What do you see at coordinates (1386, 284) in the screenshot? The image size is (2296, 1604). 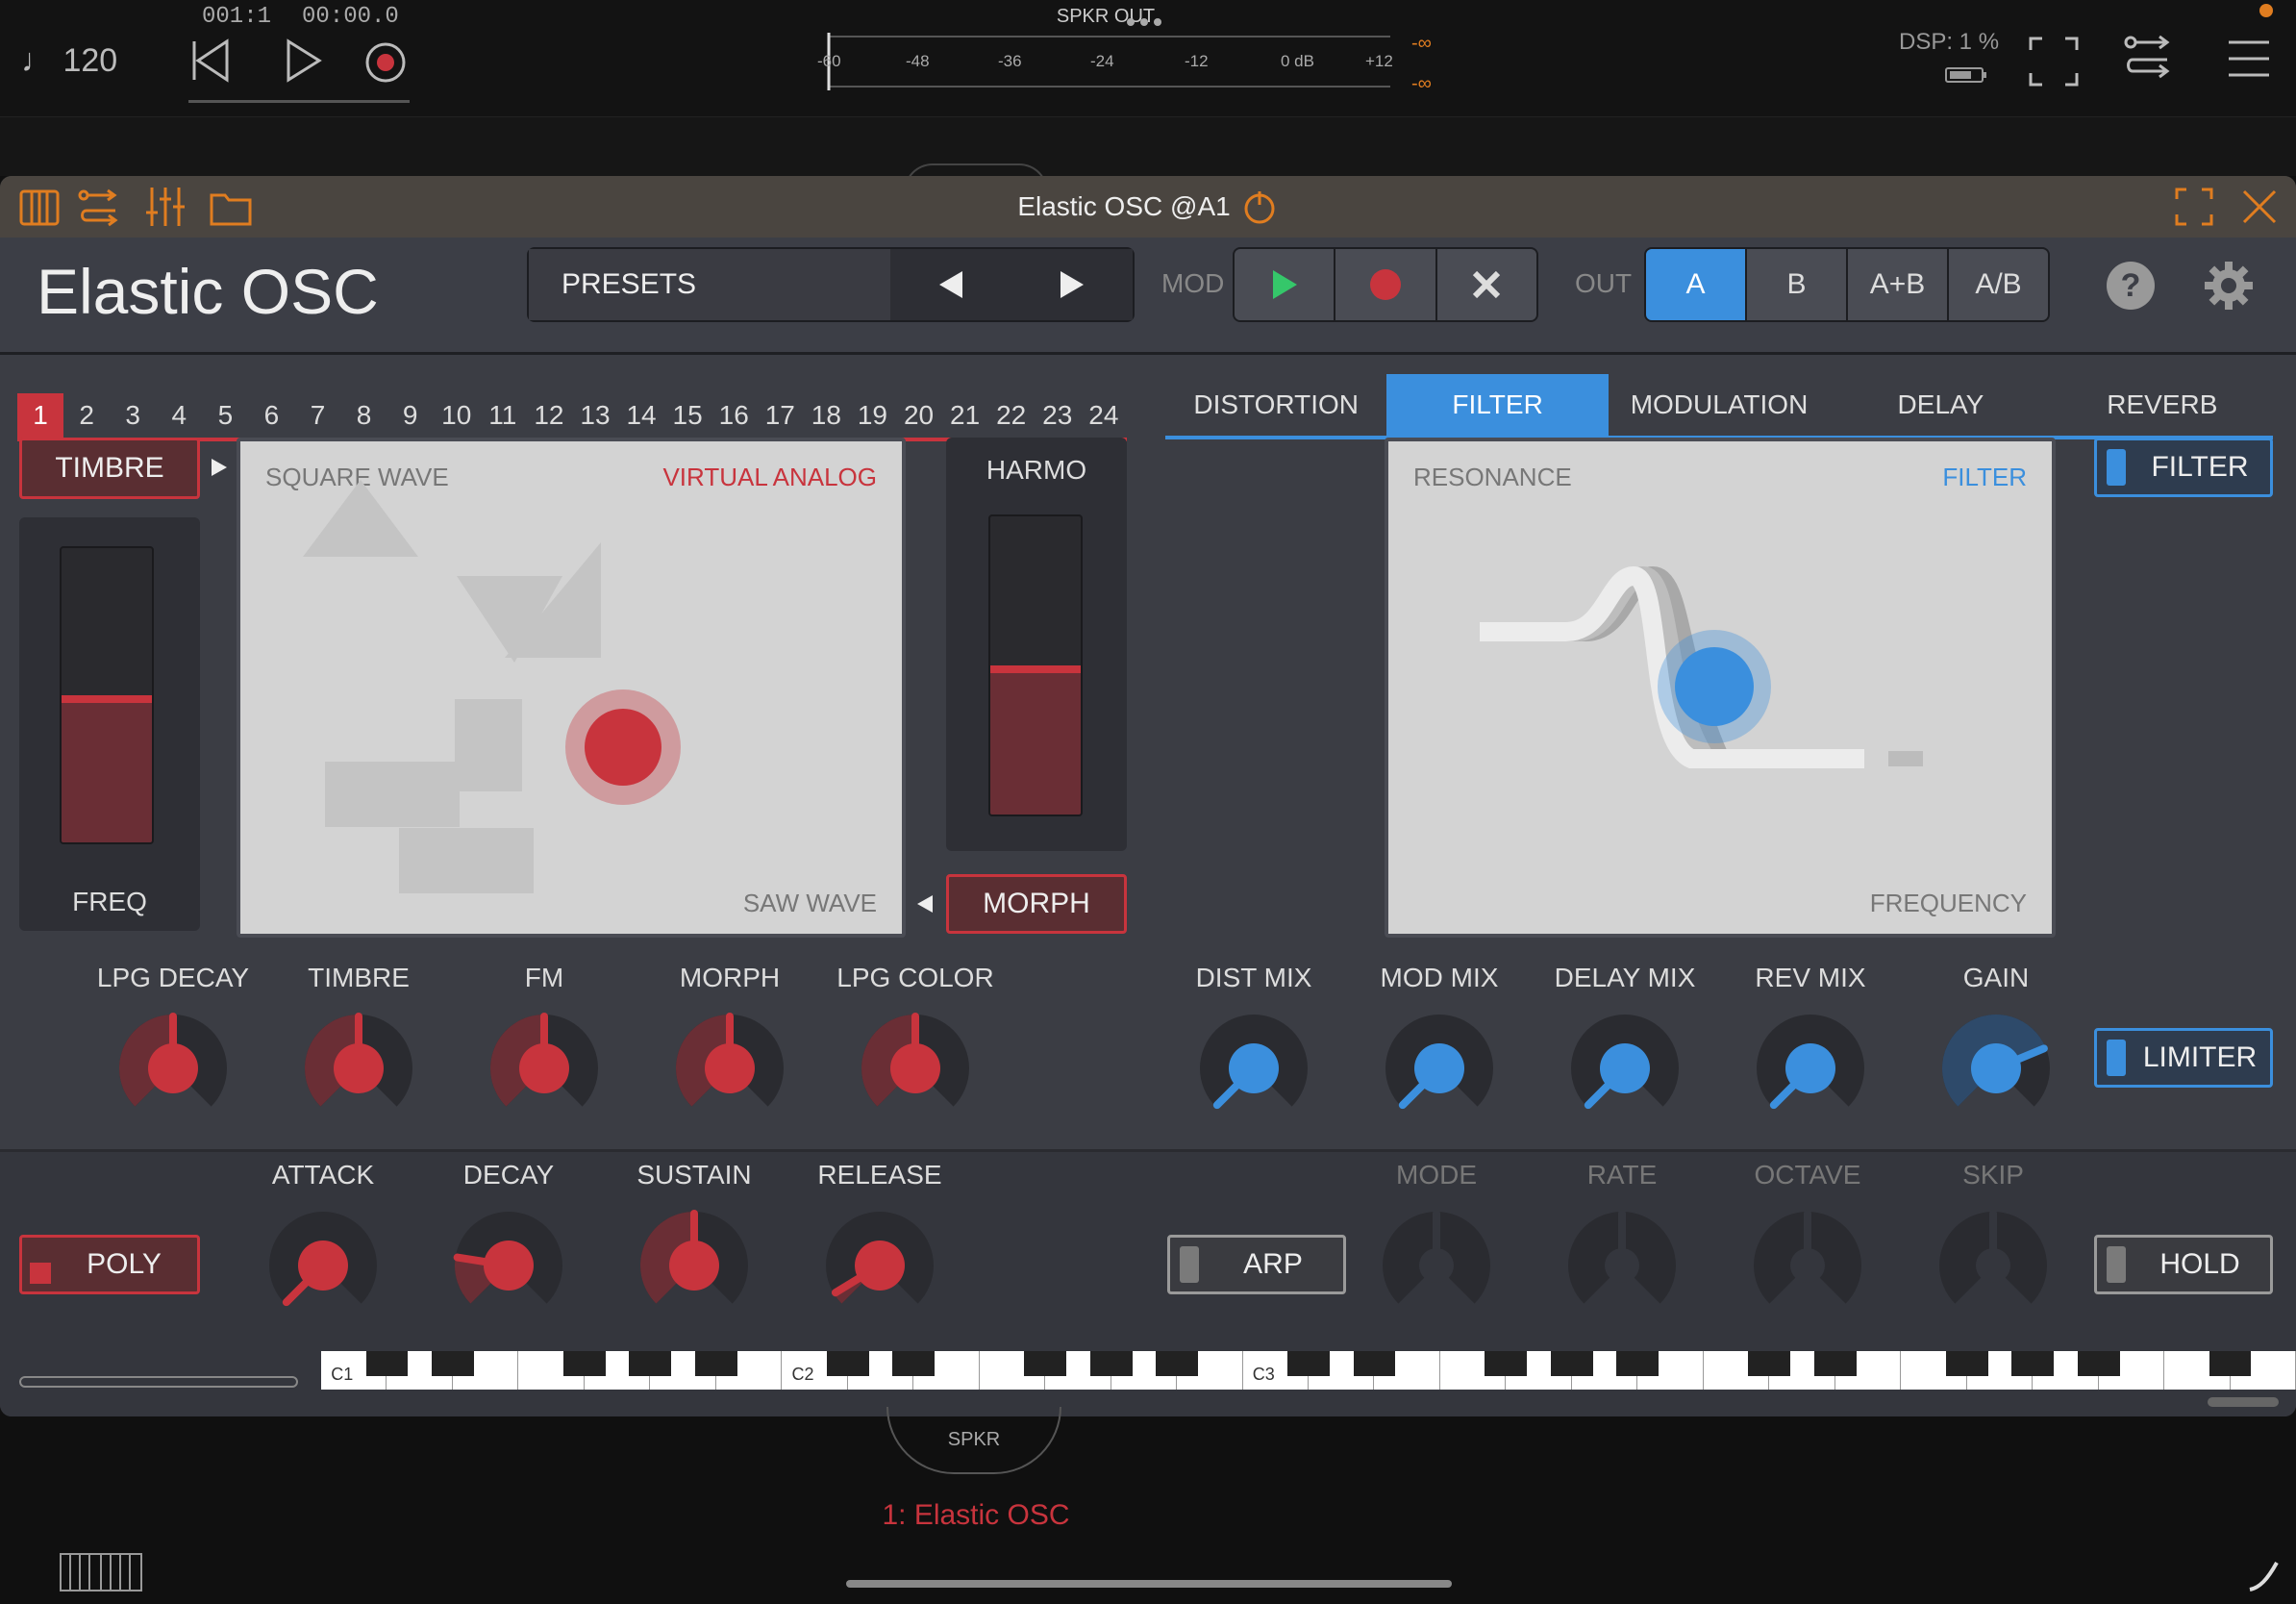 I see `mod-record-button` at bounding box center [1386, 284].